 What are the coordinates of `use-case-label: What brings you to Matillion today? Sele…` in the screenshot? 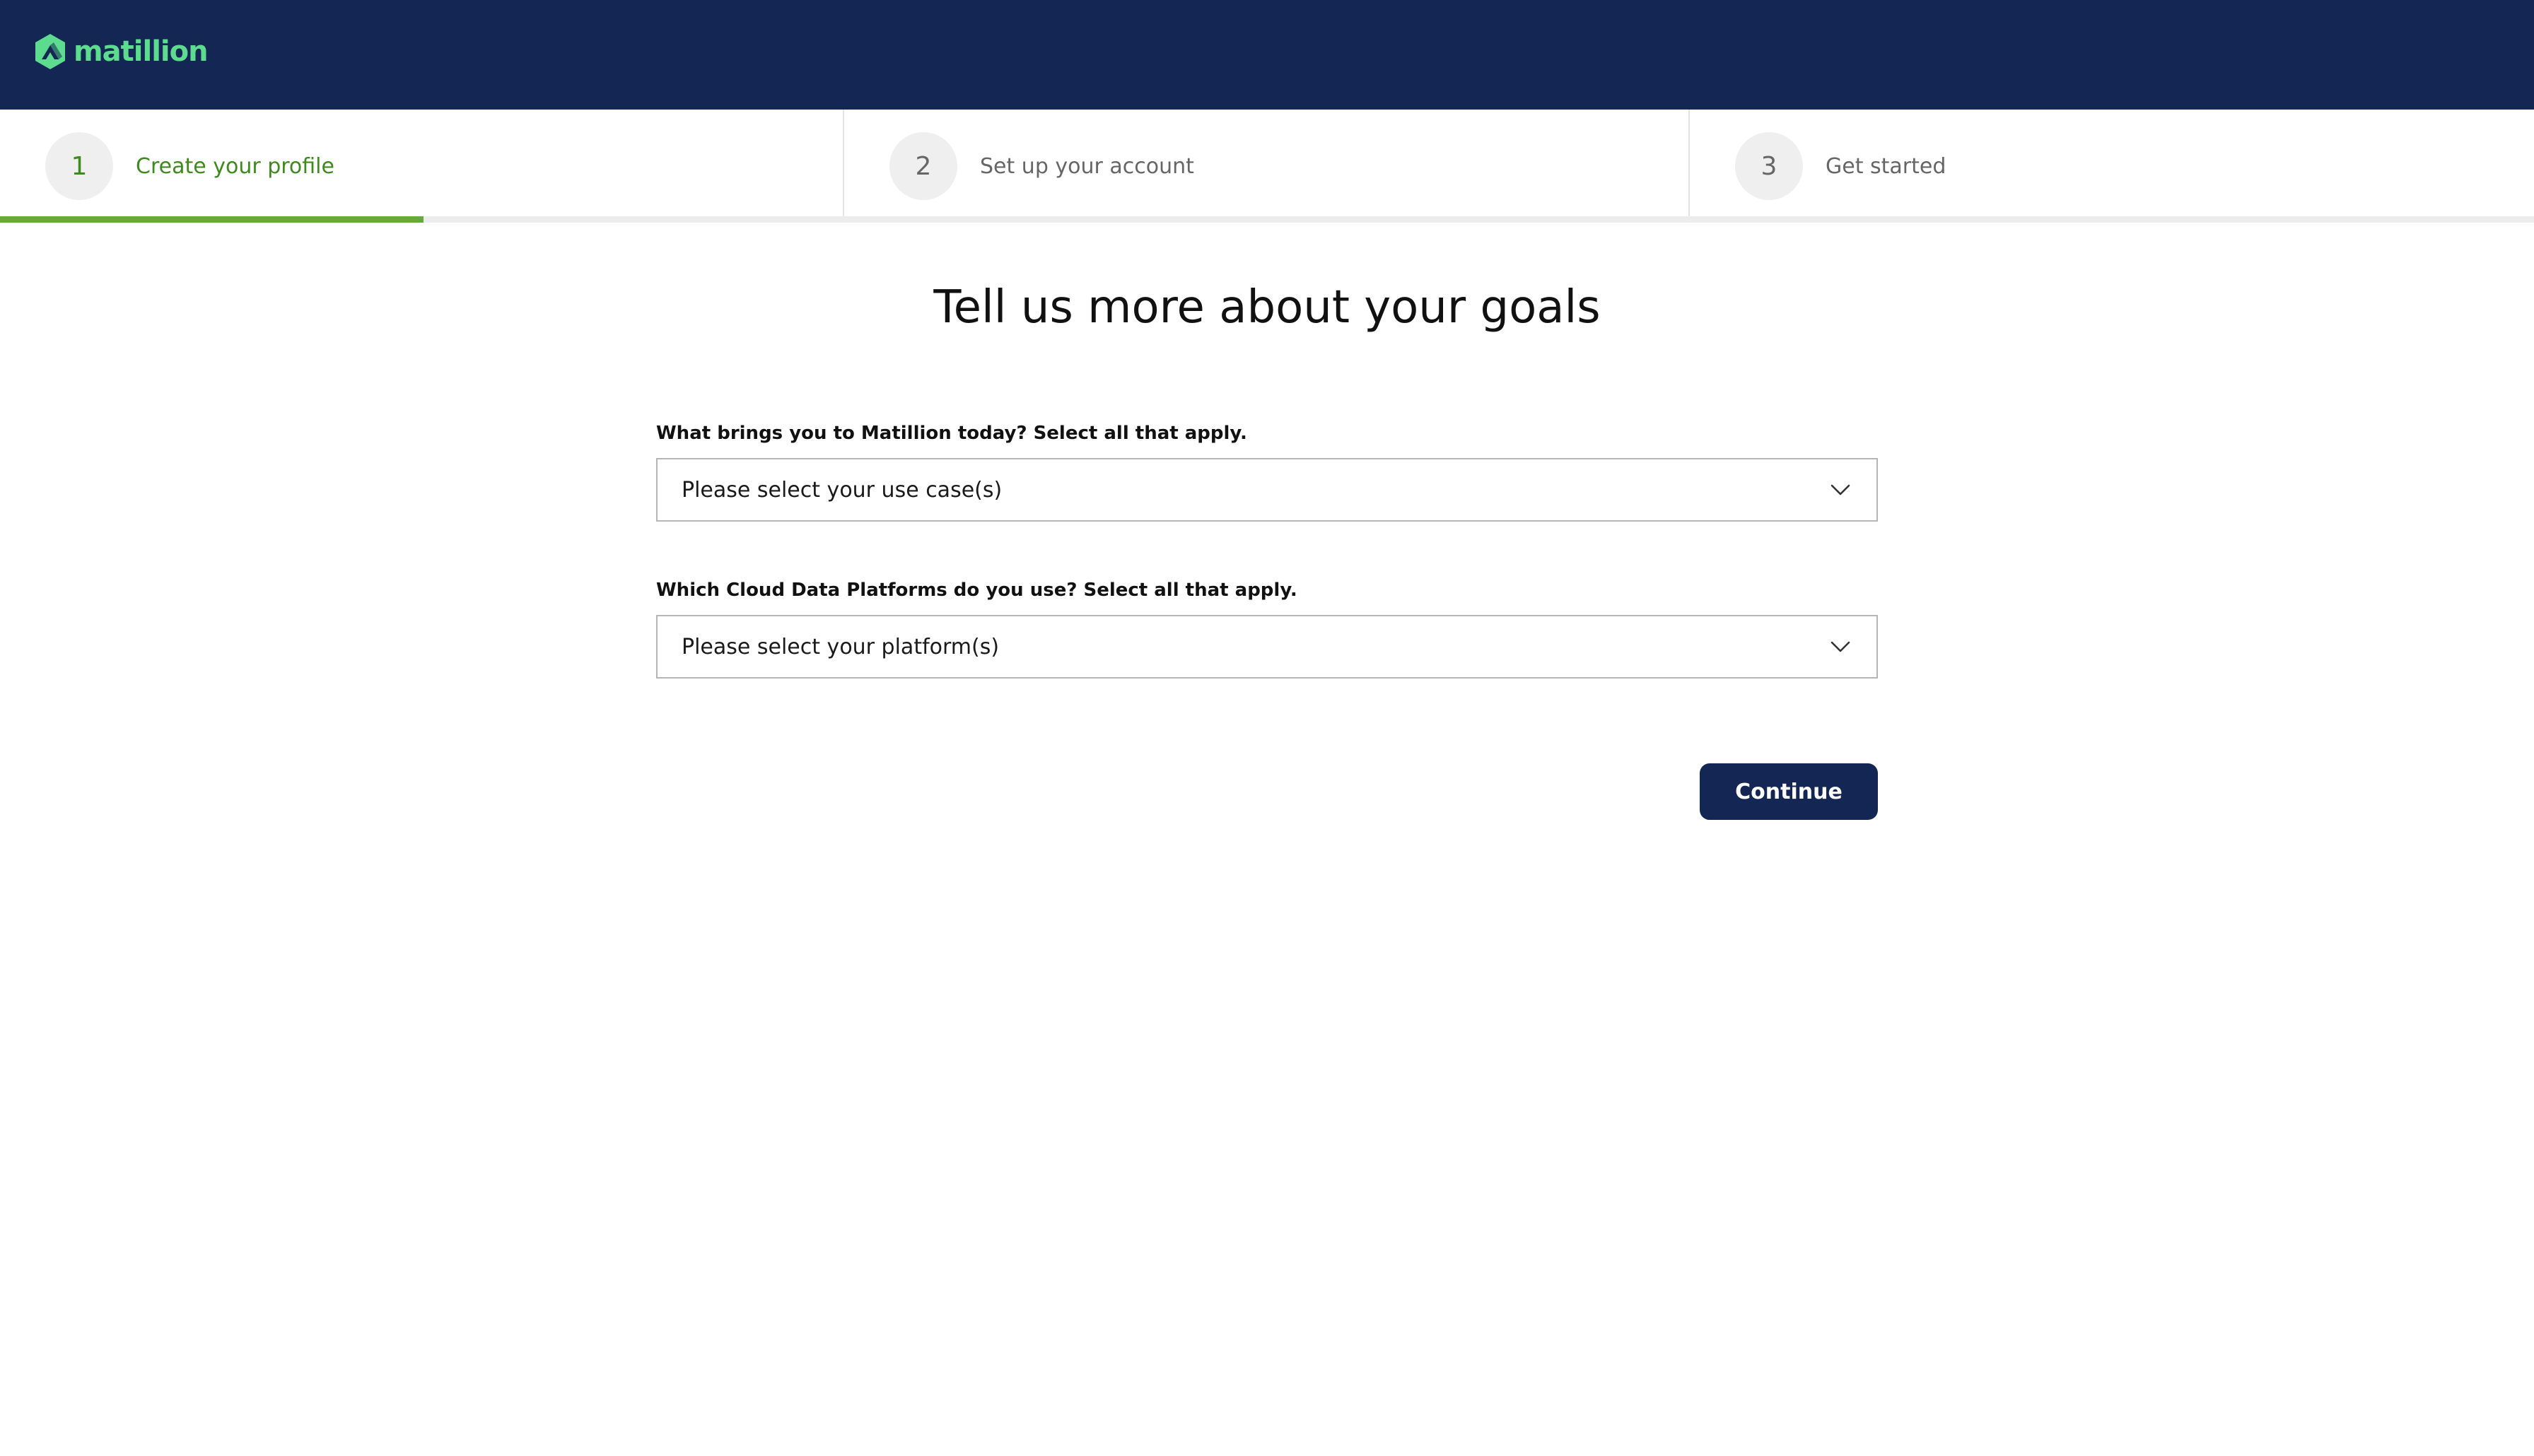 It's located at (951, 434).